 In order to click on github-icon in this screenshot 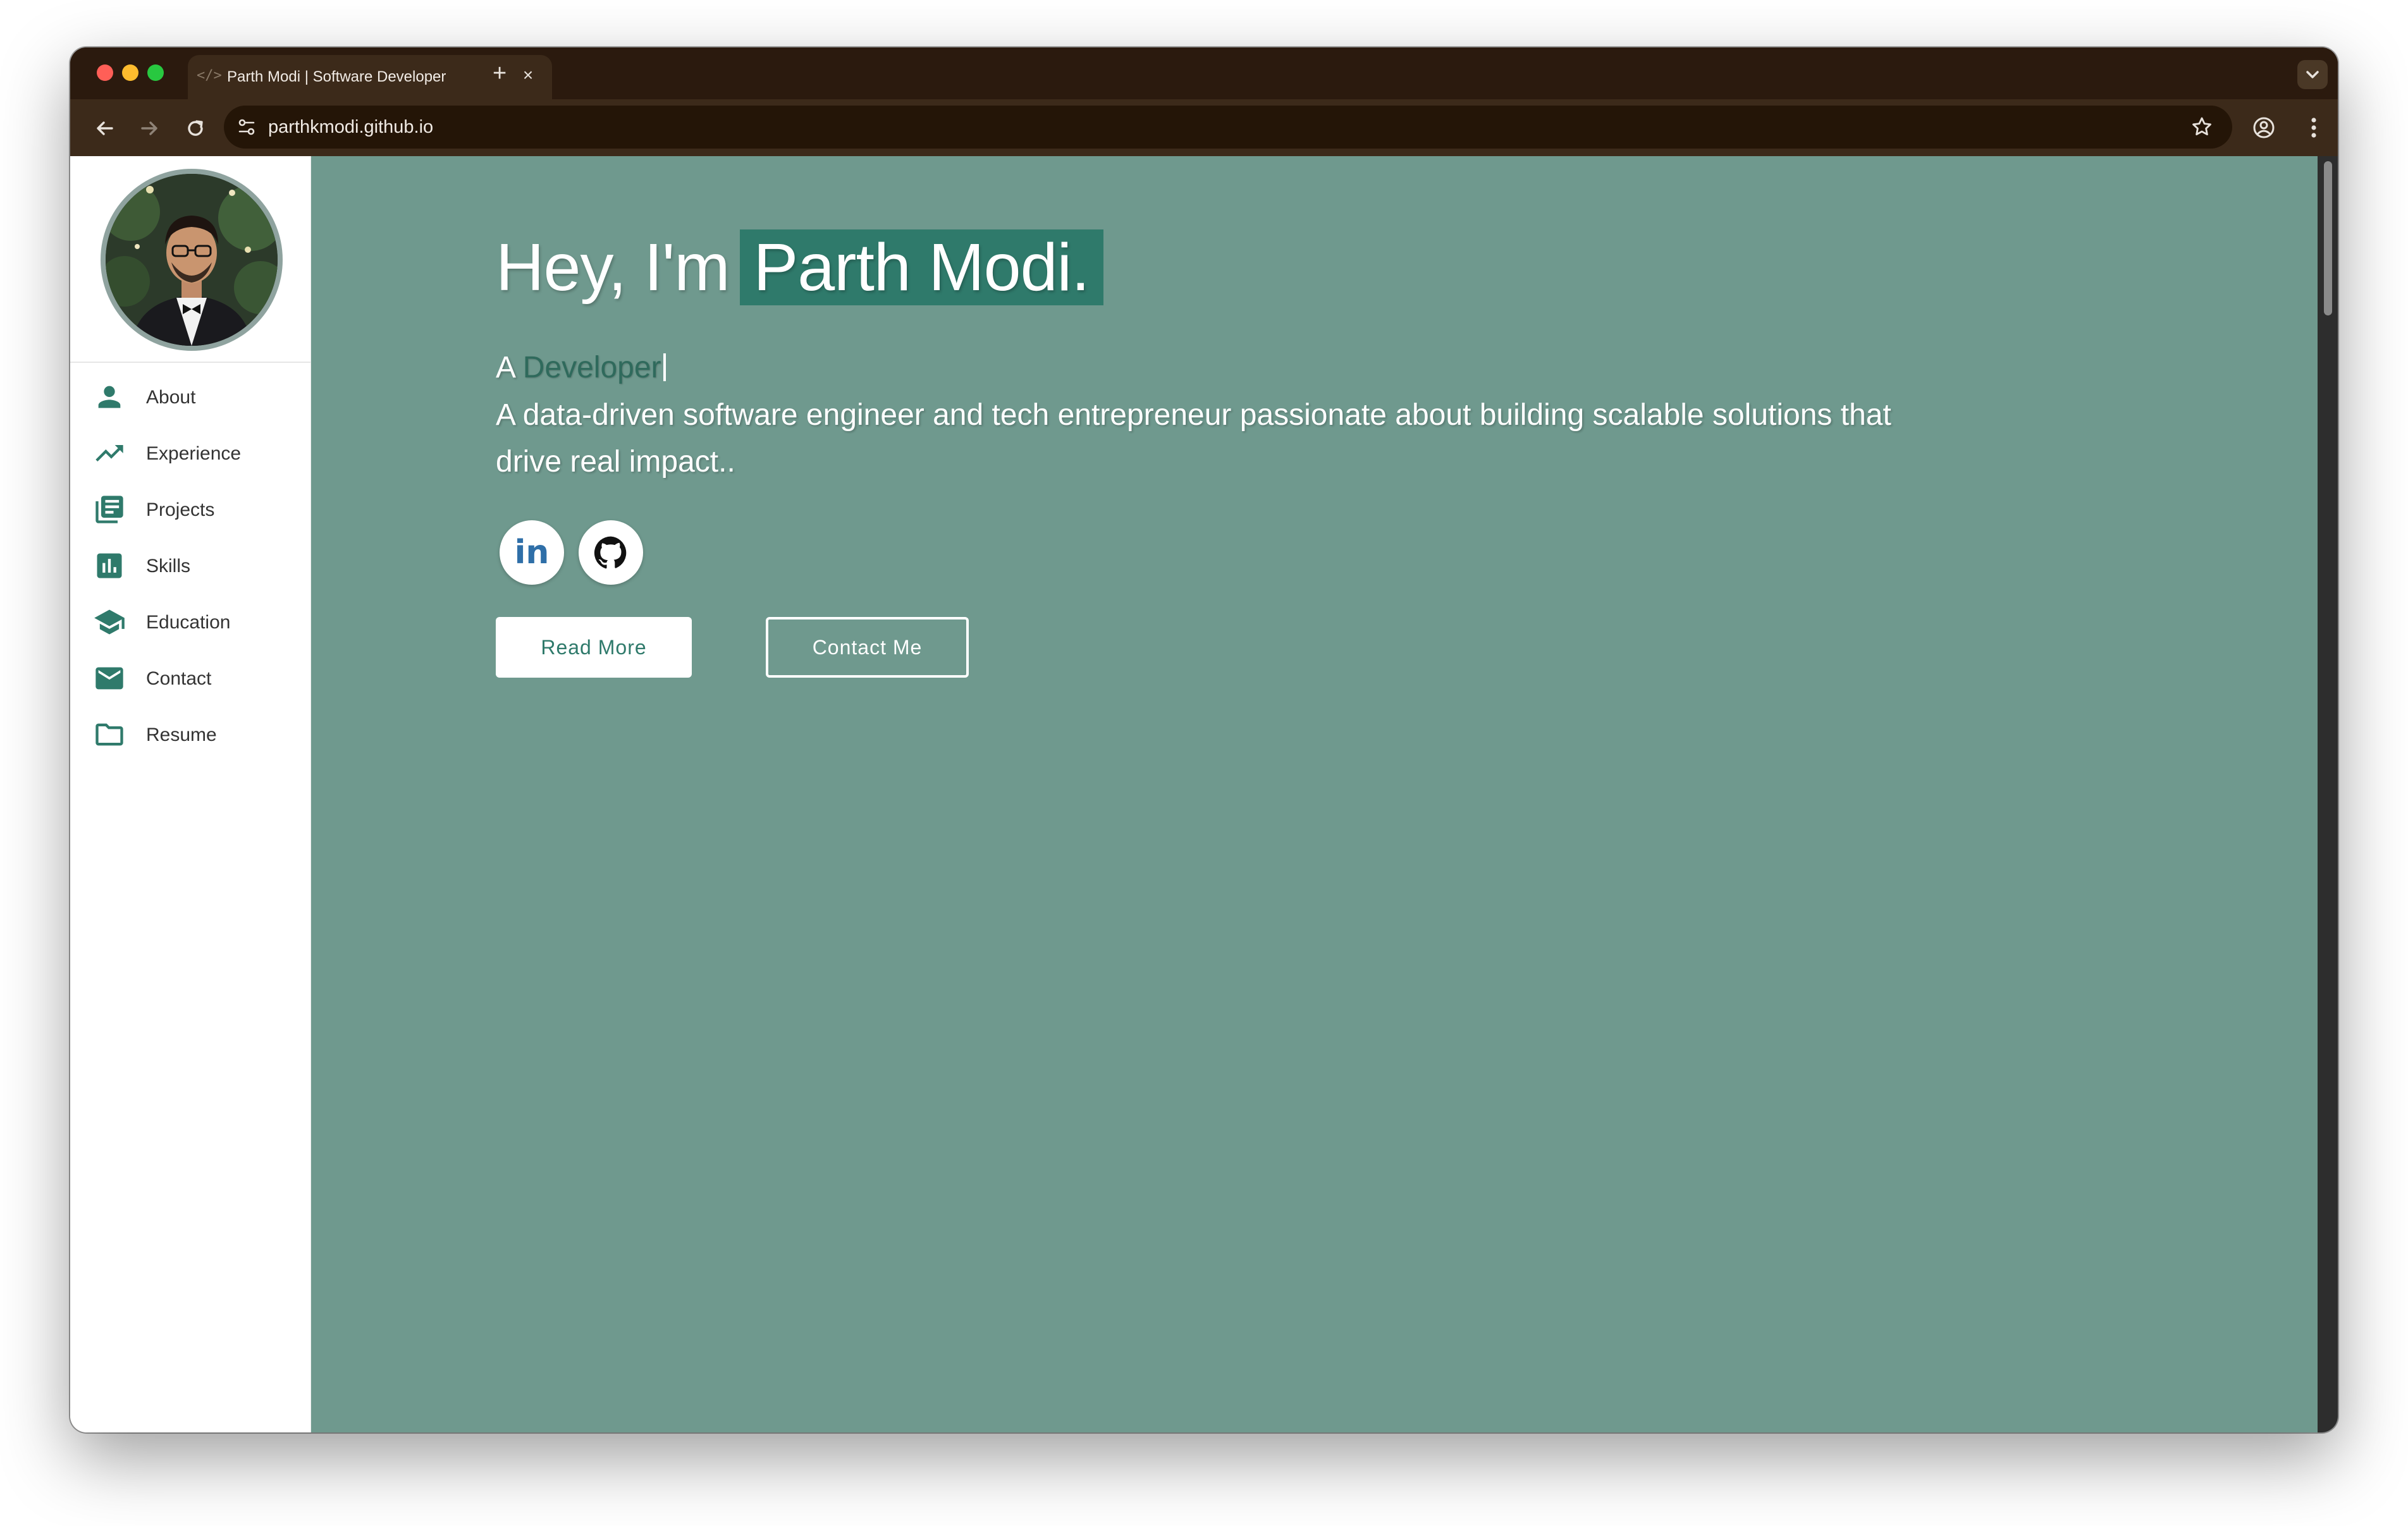, I will do `click(610, 552)`.